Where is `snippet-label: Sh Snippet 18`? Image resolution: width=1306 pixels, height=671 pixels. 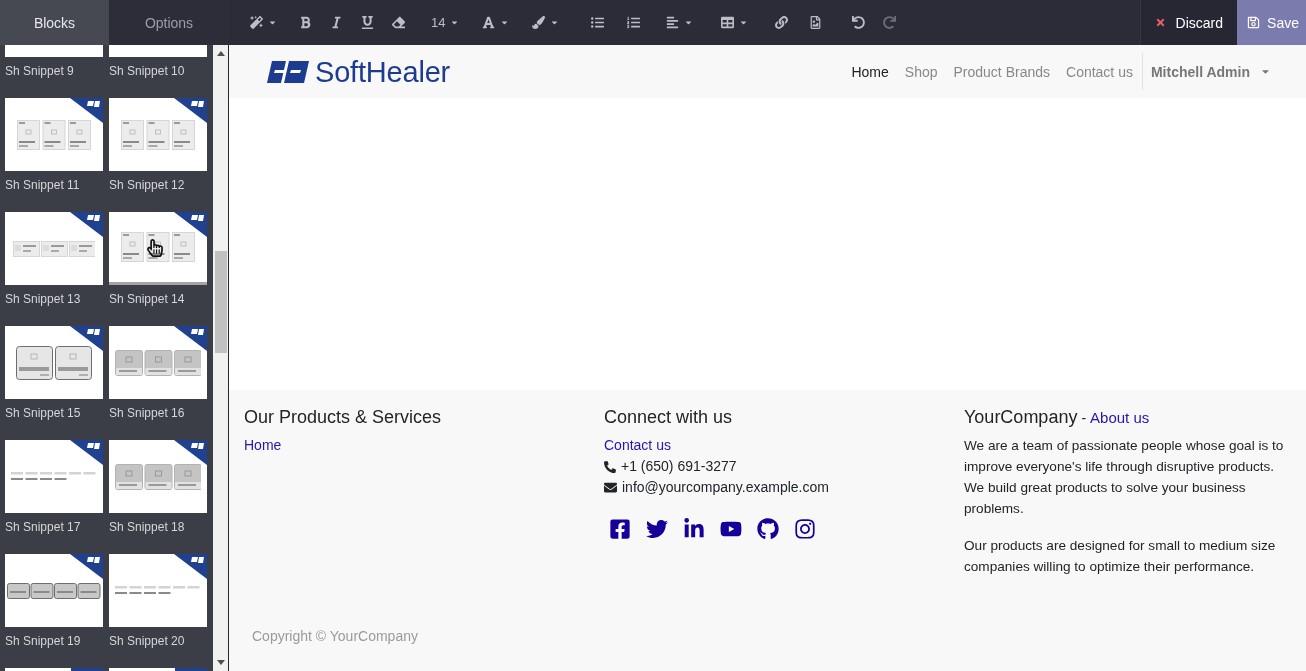 snippet-label: Sh Snippet 18 is located at coordinates (147, 527).